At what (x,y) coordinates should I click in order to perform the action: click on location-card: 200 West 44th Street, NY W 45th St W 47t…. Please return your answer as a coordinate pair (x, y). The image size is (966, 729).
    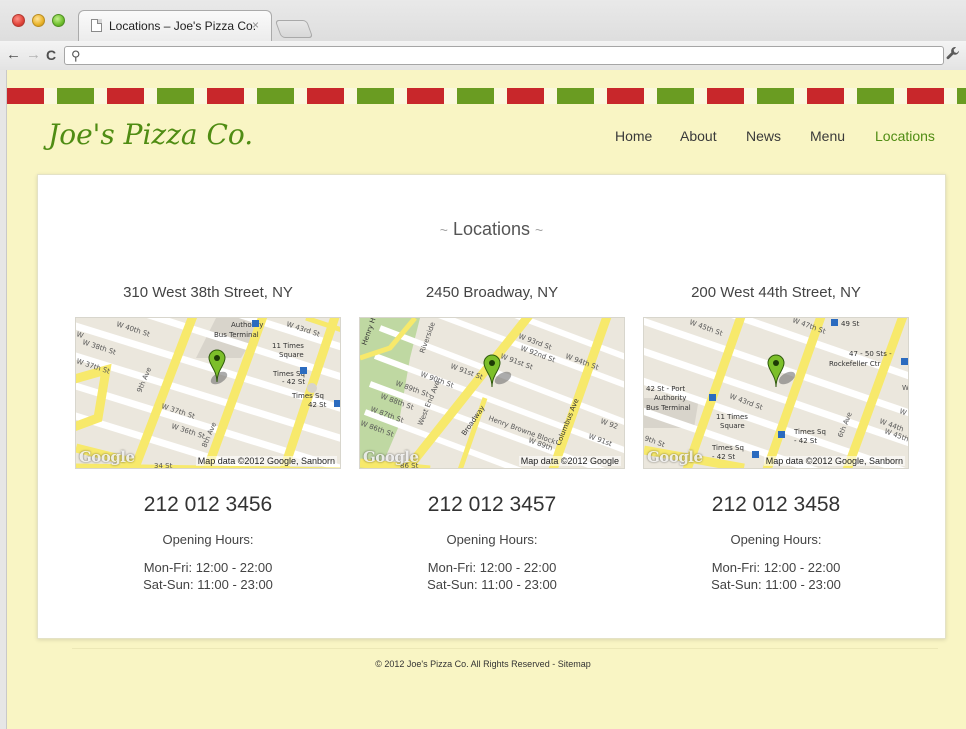
    Looking at the image, I should click on (776, 438).